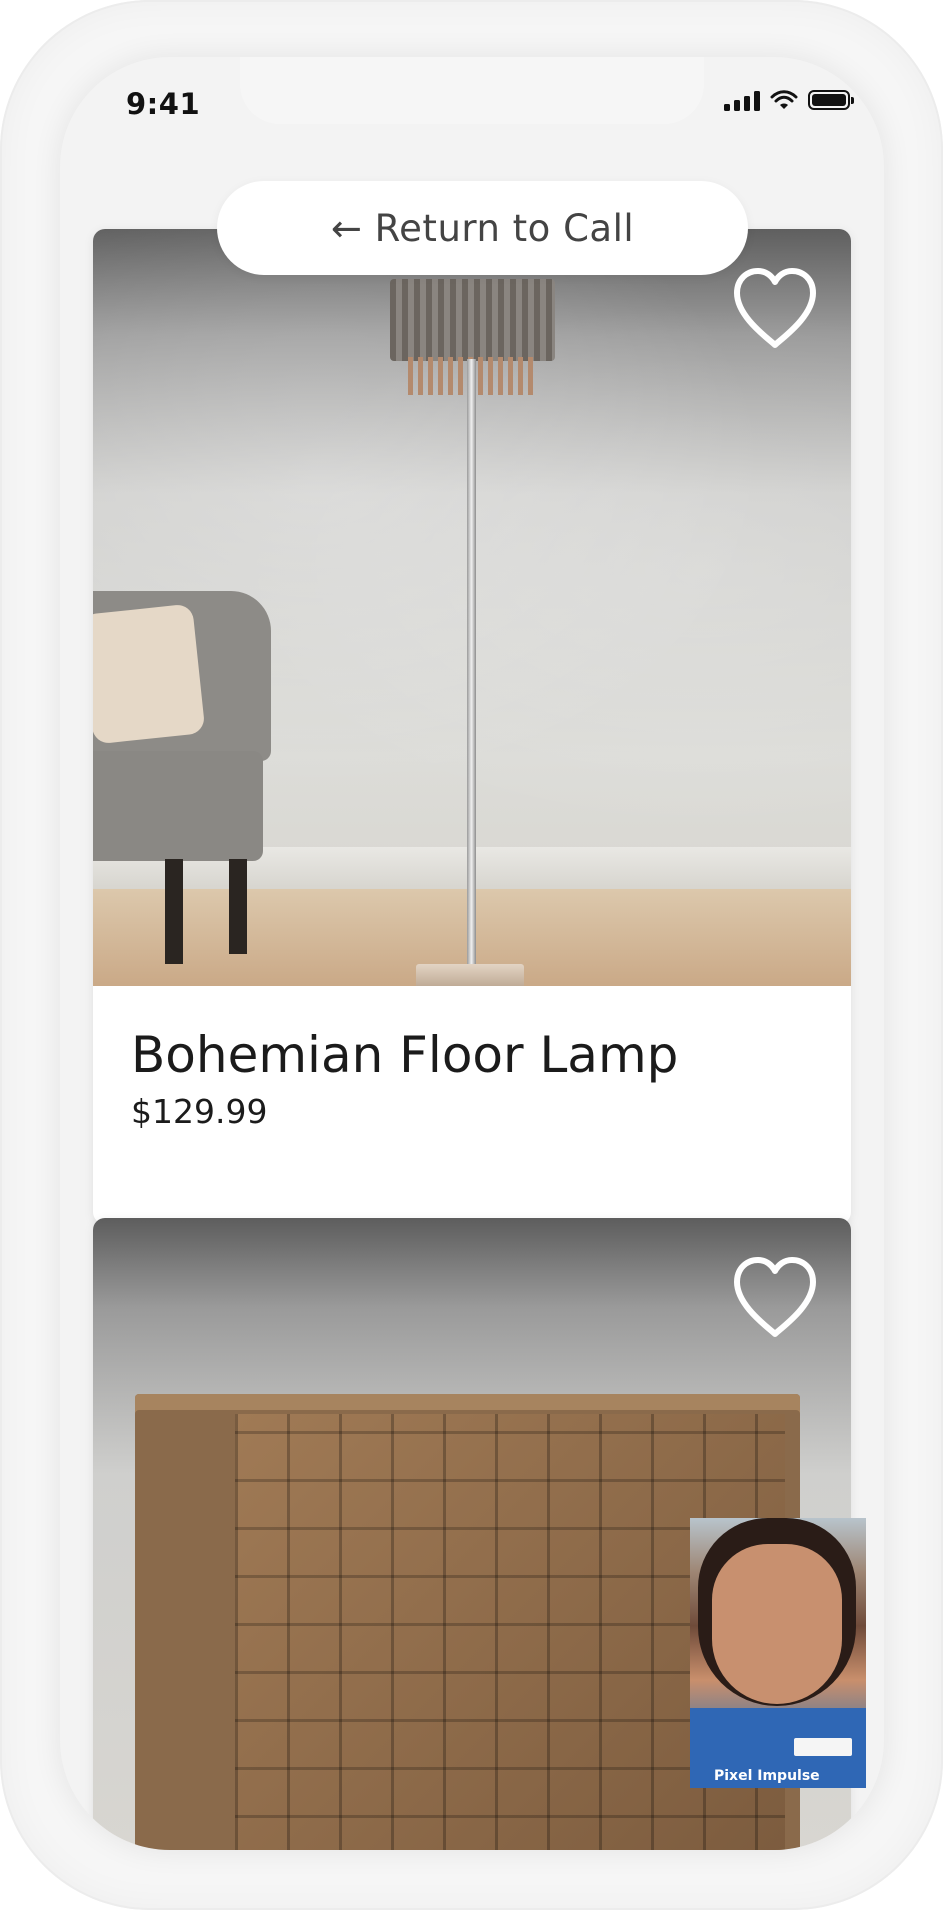  Describe the element at coordinates (199, 1111) in the screenshot. I see `product-price: $129.99` at that location.